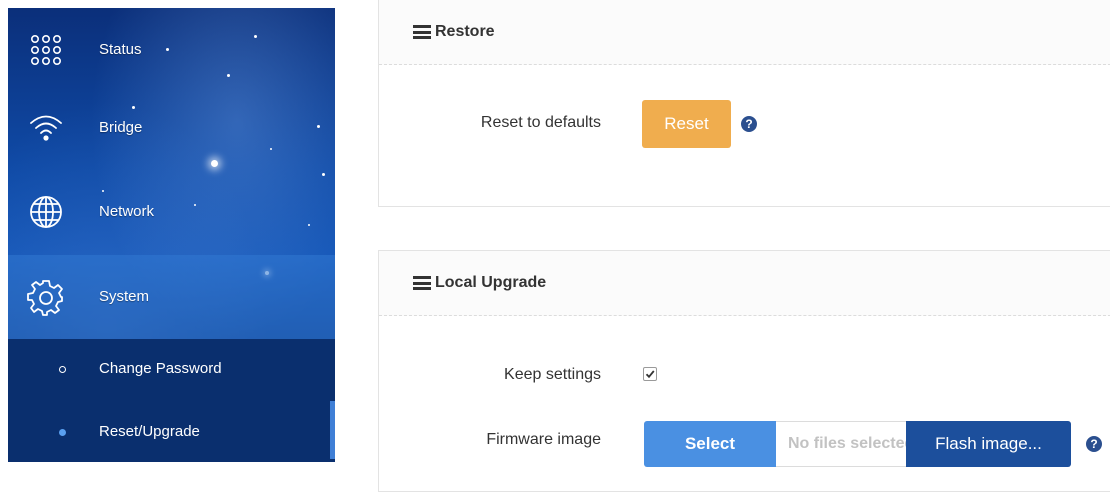 This screenshot has height=492, width=1110. Describe the element at coordinates (46, 50) in the screenshot. I see `dots-grid-icon` at that location.